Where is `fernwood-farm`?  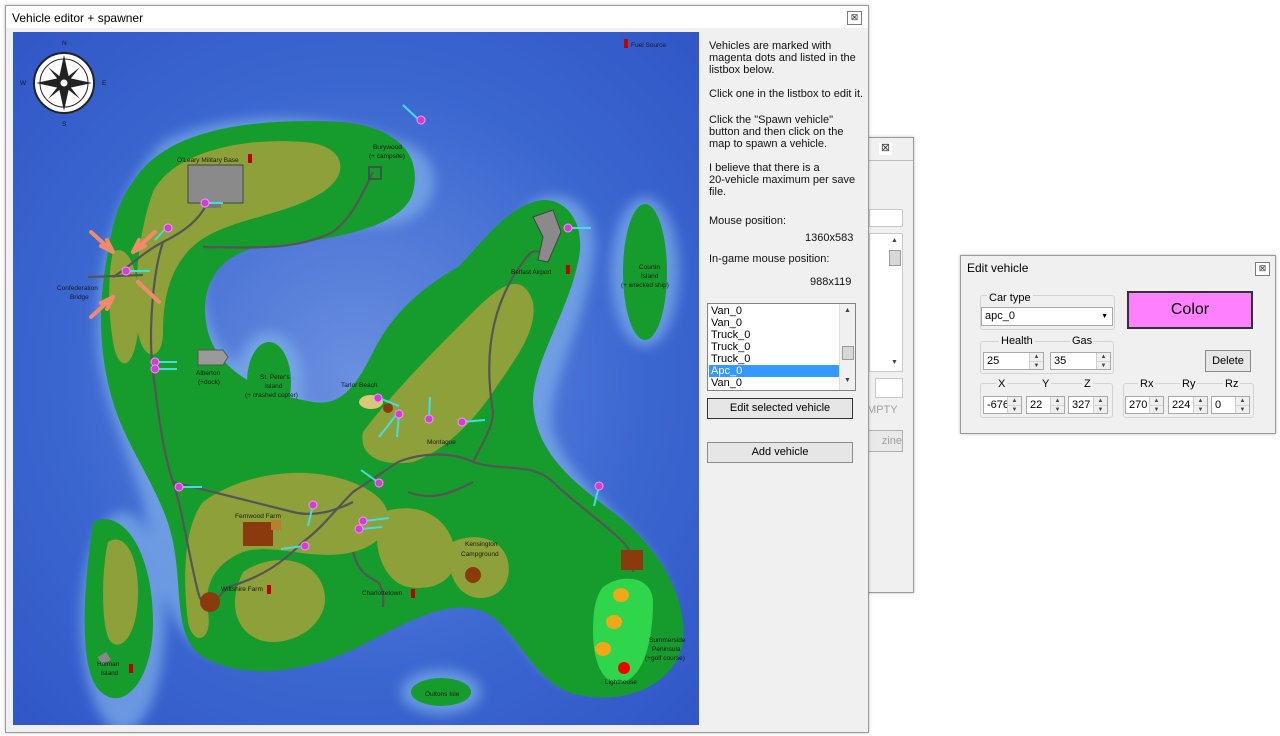
fernwood-farm is located at coordinates (258, 534).